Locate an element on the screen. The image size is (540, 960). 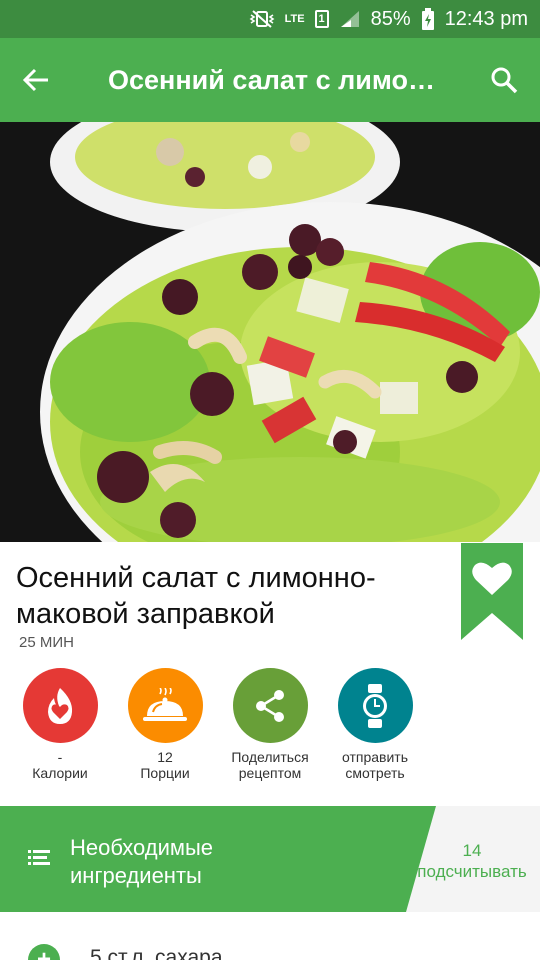
ingredients-header: Необходимые ингредиенты 14 подсчитывать is located at coordinates (270, 859).